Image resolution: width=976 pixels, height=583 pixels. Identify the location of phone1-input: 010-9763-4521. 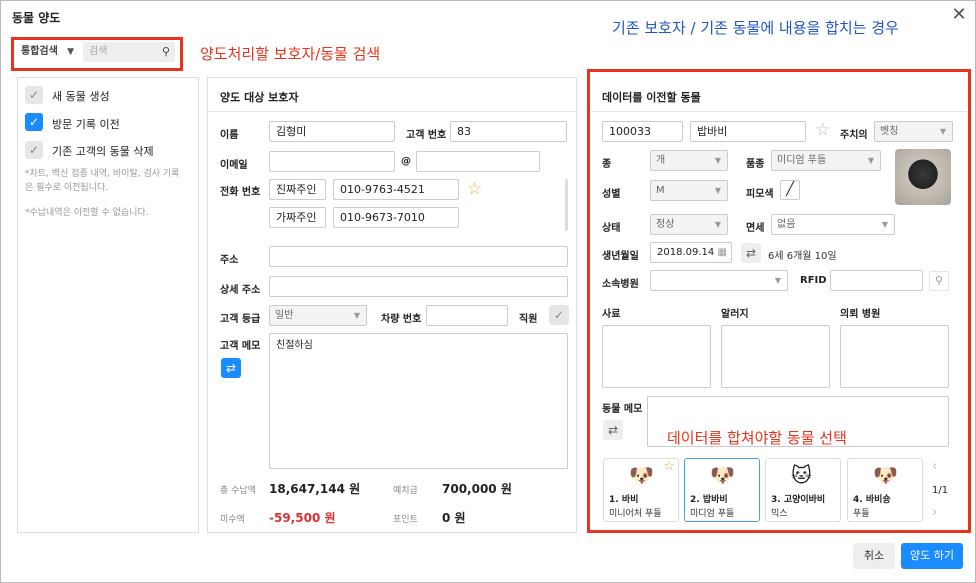
(396, 189).